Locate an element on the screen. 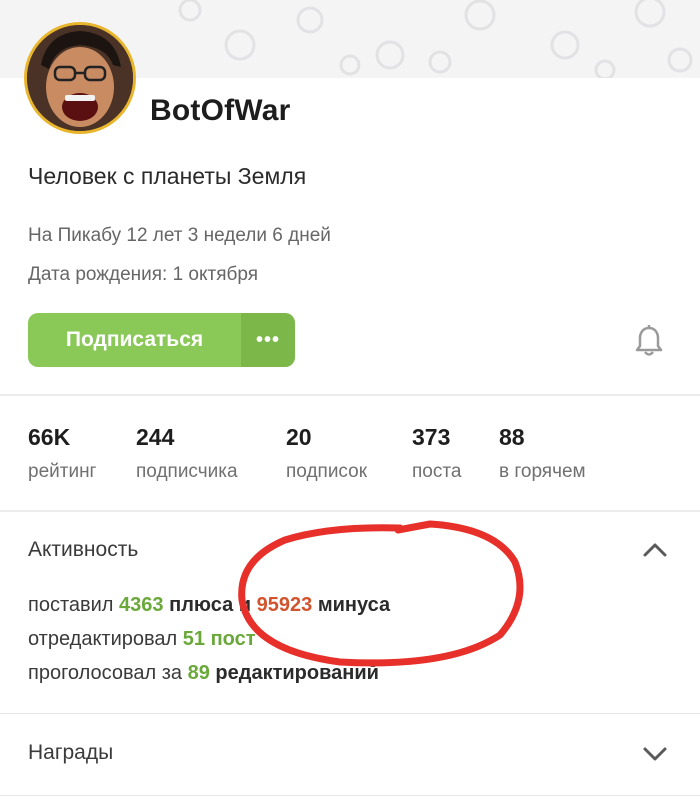  stat-subscriptions: 20 подписок is located at coordinates (326, 453).